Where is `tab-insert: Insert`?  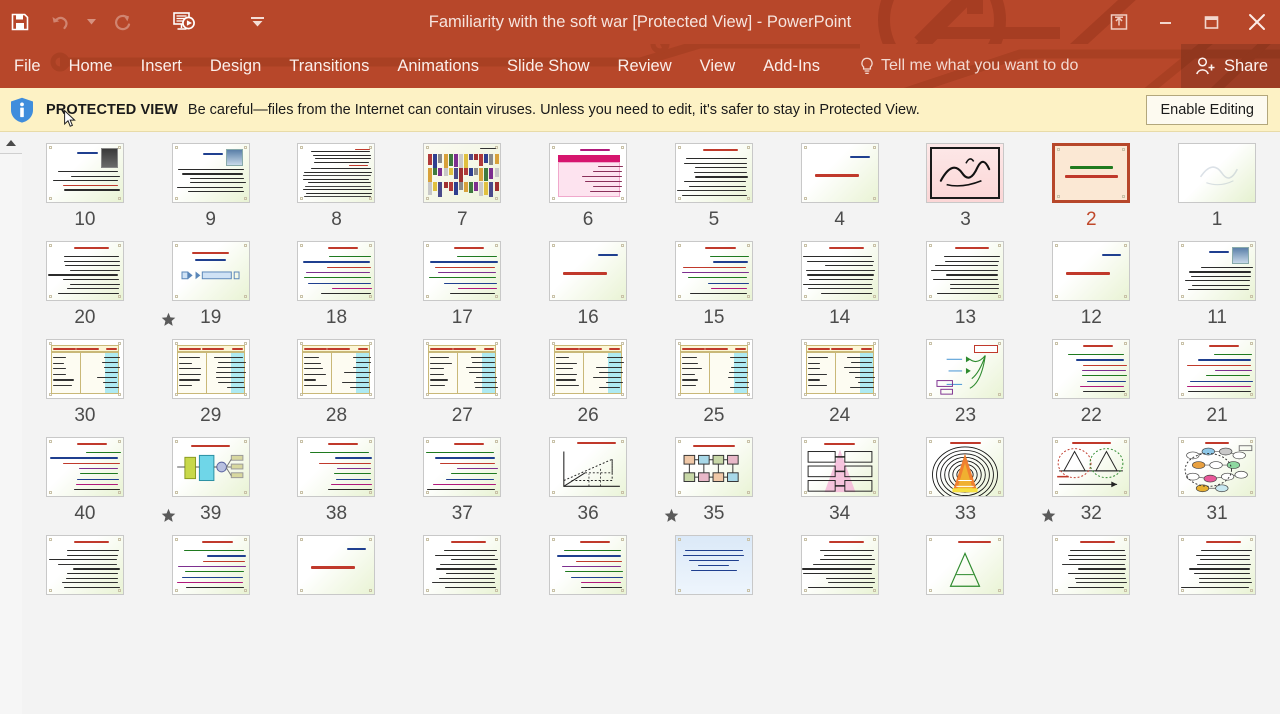 tab-insert: Insert is located at coordinates (161, 66).